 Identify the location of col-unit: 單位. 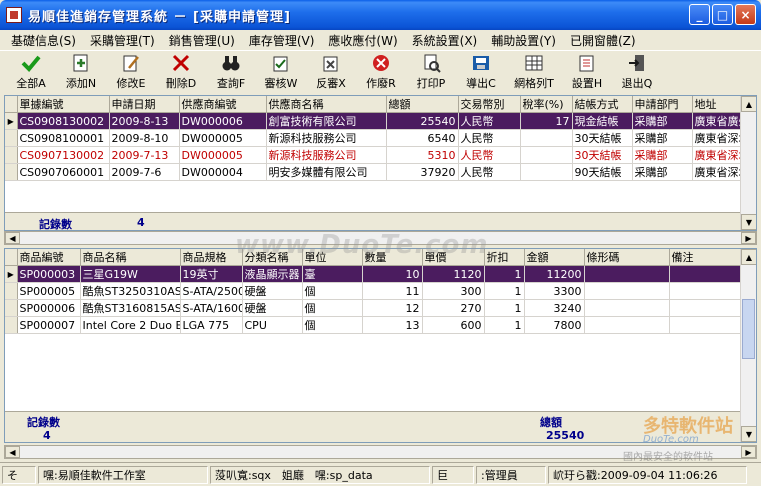
(332, 257).